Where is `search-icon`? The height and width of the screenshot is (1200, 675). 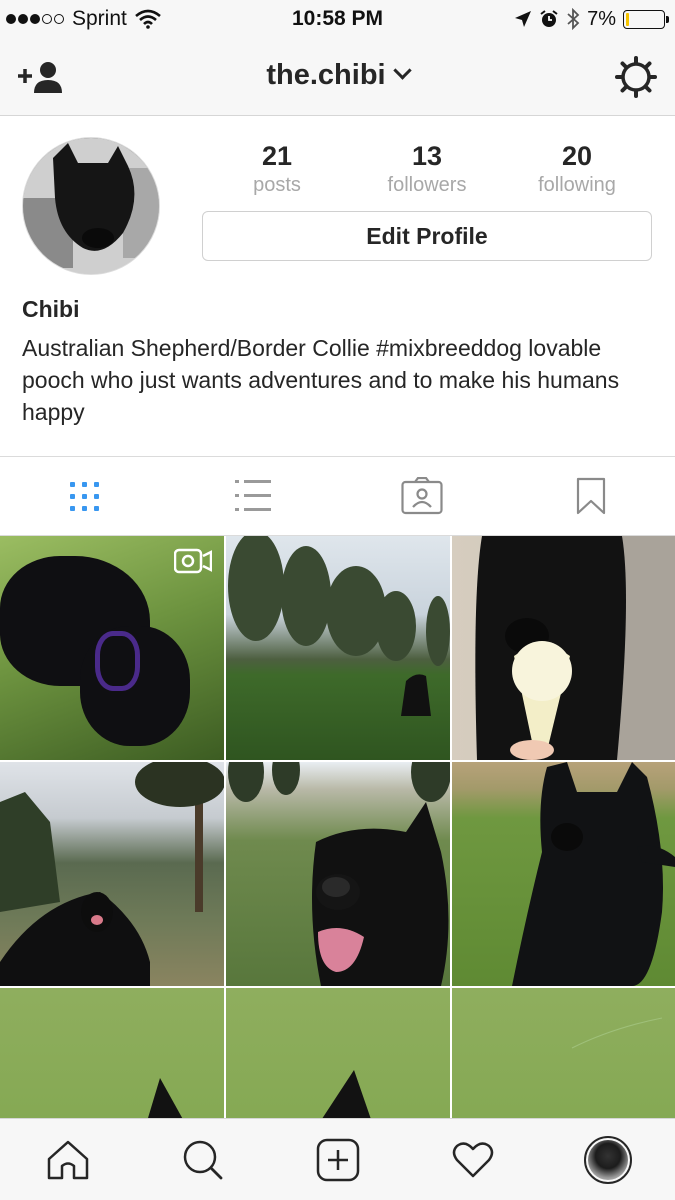
search-icon is located at coordinates (202, 1160).